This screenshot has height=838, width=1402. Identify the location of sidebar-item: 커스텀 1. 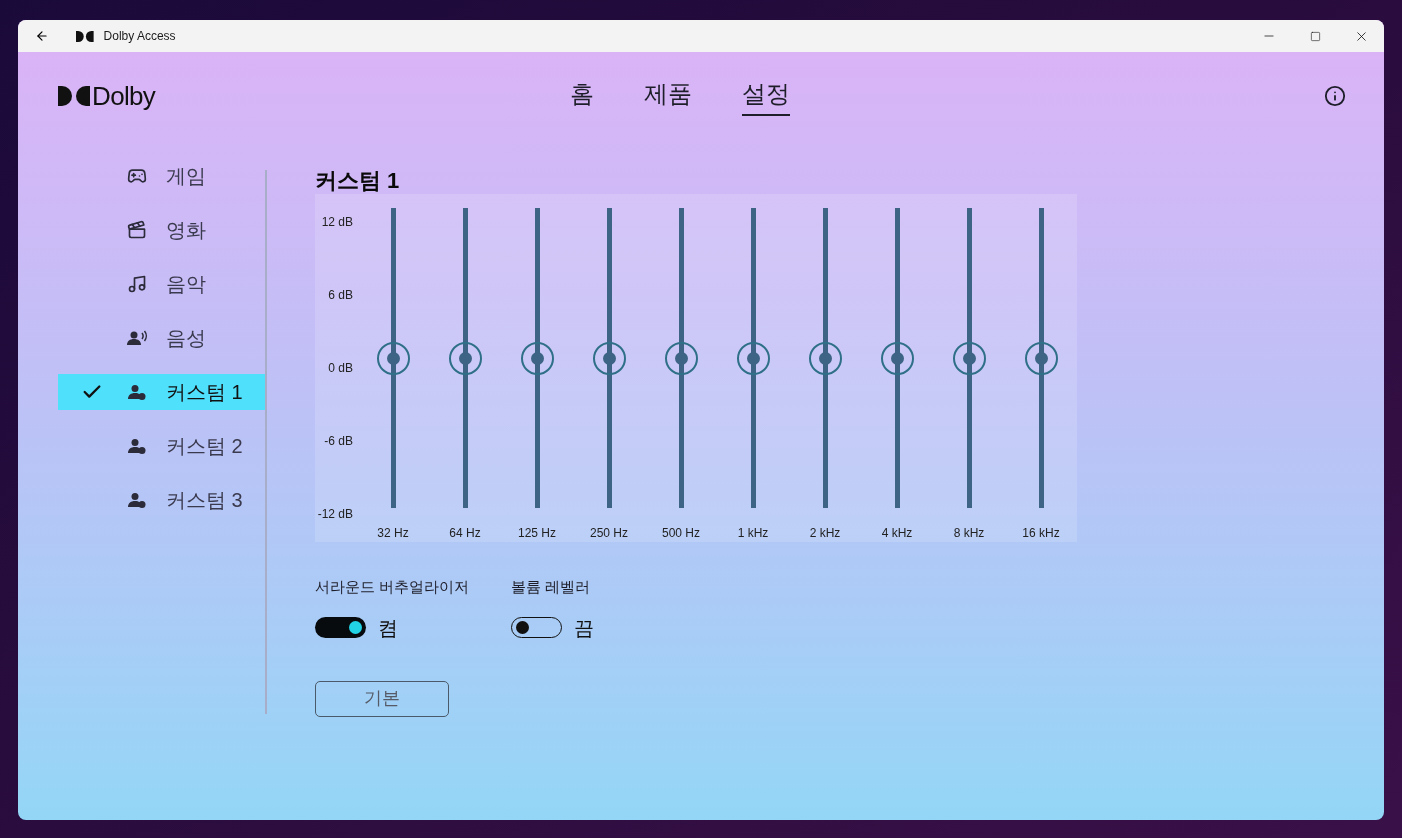
(161, 392).